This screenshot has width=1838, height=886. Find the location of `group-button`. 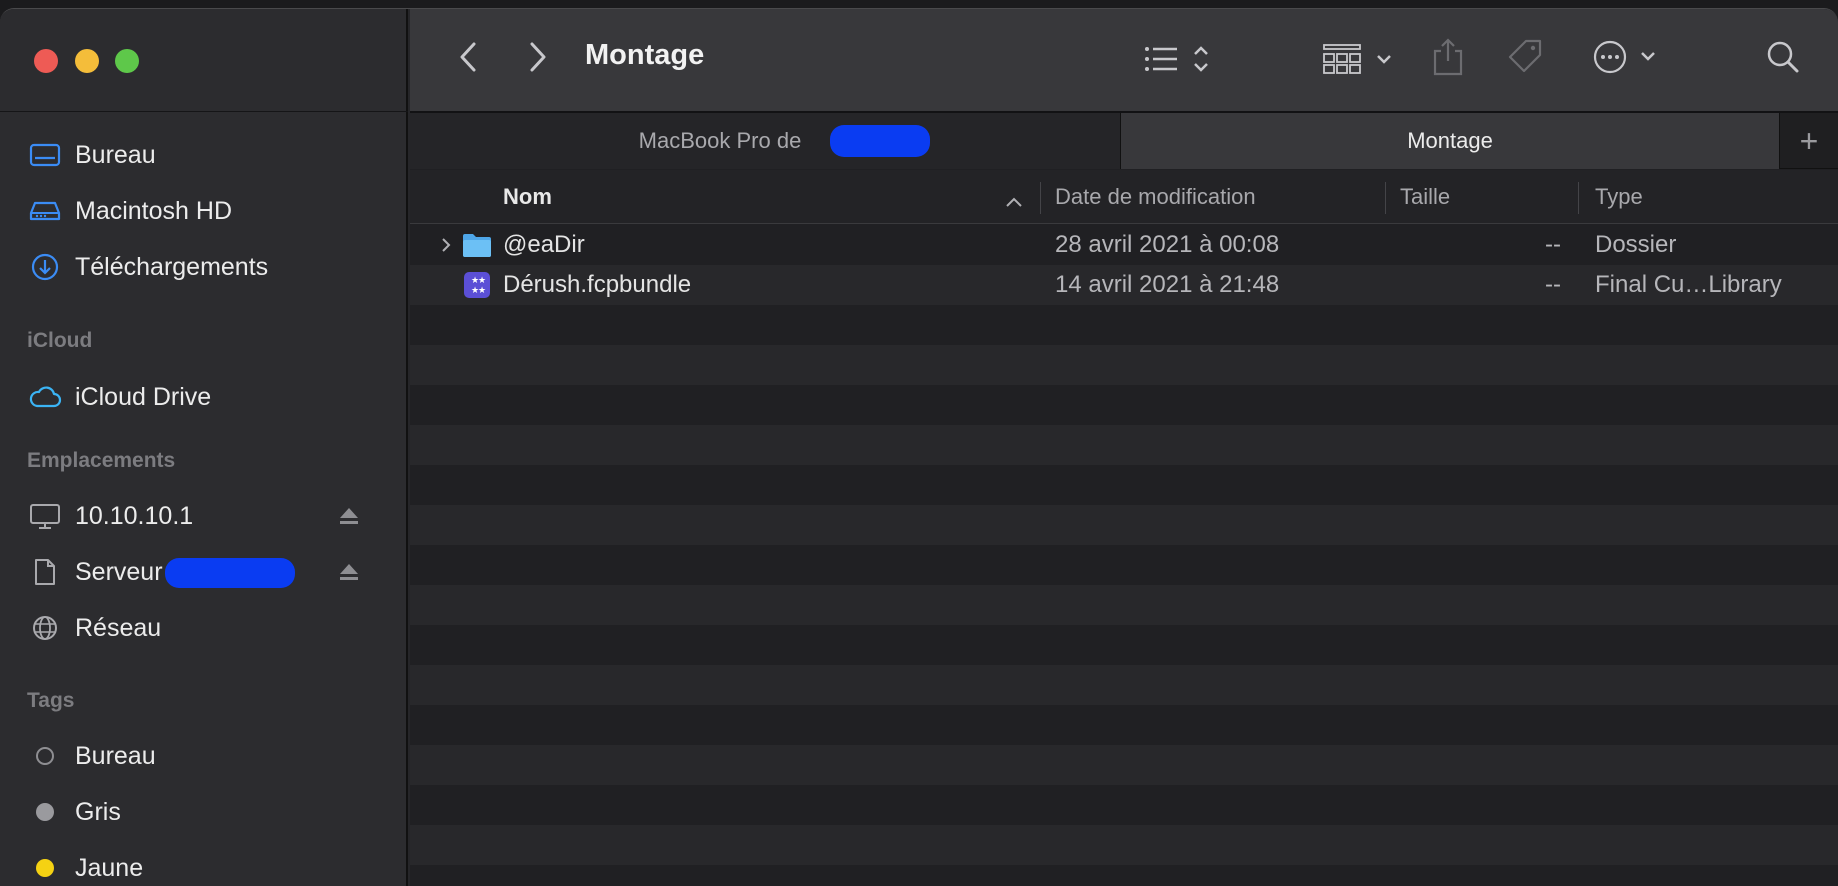

group-button is located at coordinates (1358, 61).